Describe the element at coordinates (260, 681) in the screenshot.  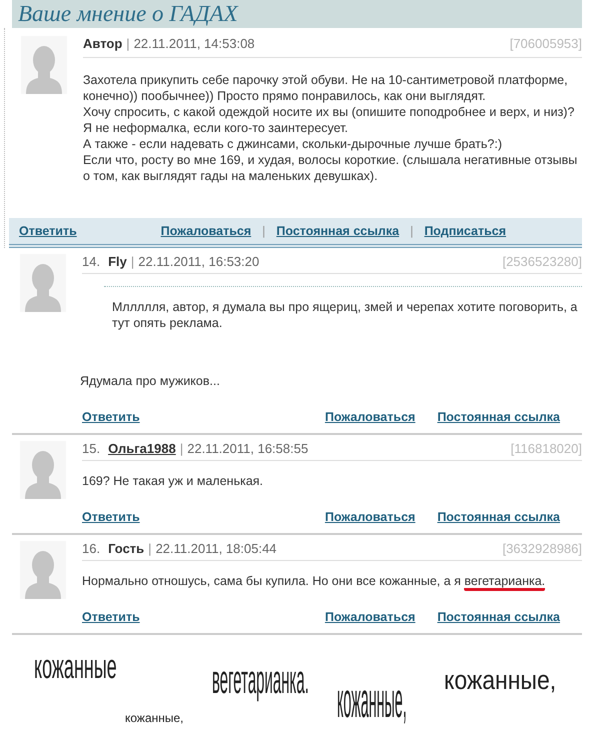
I see `collage-word: вегетарианка.` at that location.